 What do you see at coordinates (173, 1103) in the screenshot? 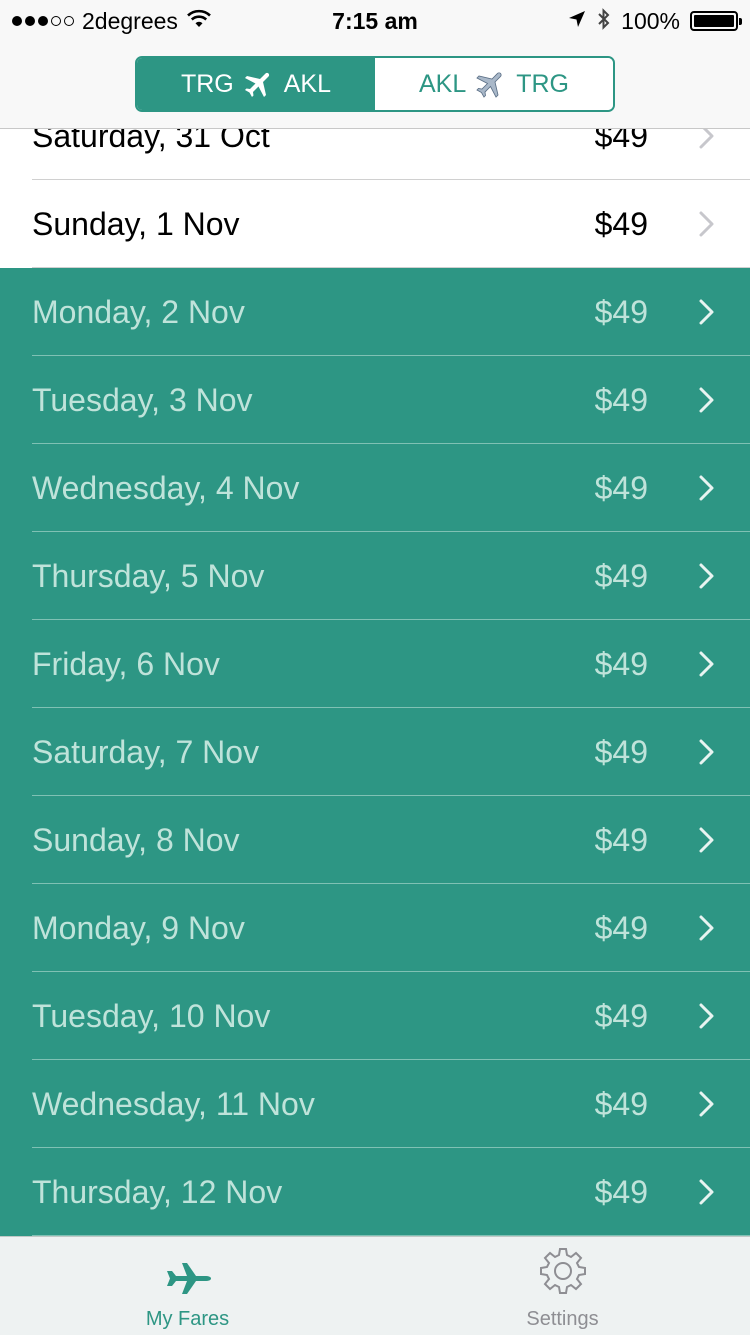
I see `fare-date: Wednesday, 11 Nov` at bounding box center [173, 1103].